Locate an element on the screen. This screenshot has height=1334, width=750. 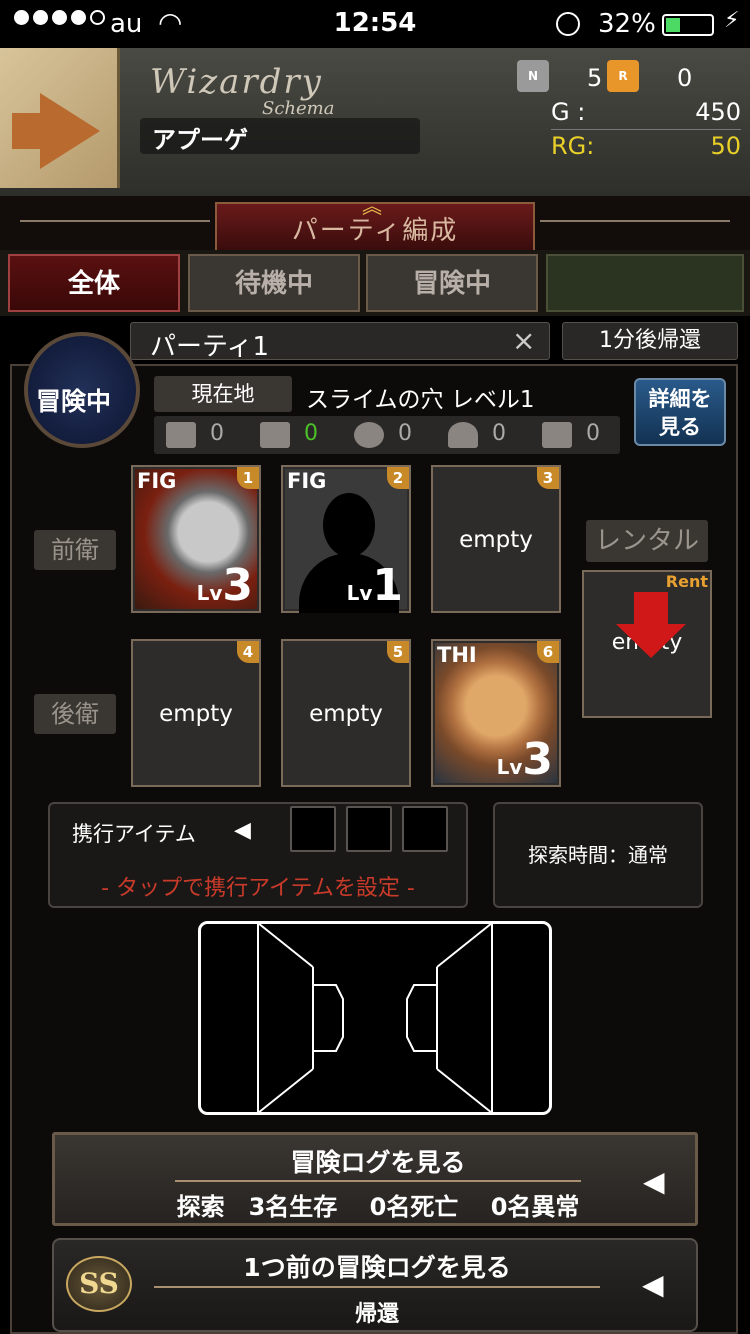
gold-row: G : 450 is located at coordinates (646, 114).